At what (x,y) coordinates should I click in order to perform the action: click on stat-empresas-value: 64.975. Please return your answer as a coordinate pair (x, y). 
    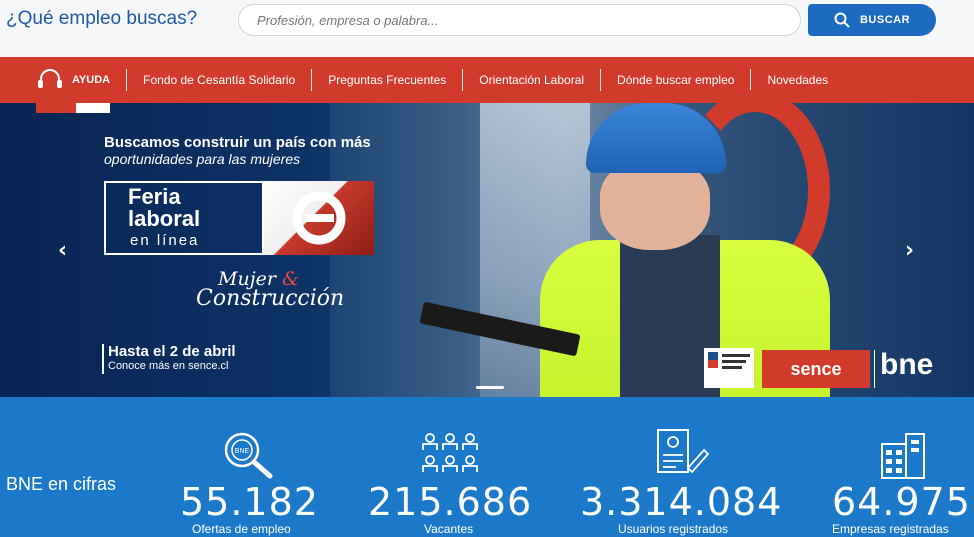
    Looking at the image, I should click on (901, 502).